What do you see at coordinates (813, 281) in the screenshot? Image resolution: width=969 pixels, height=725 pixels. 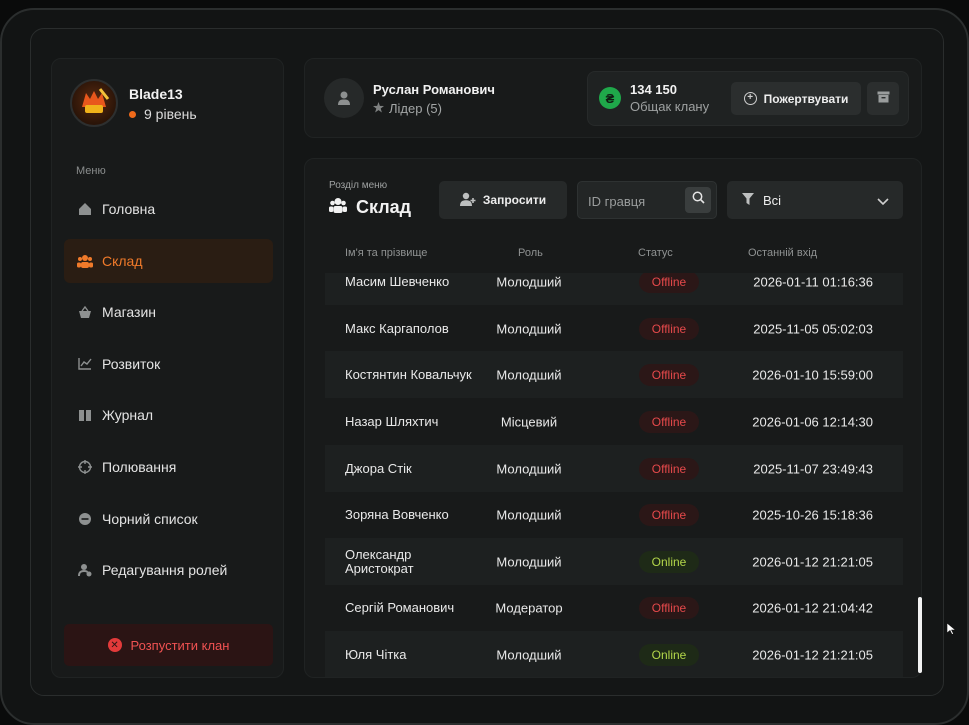 I see `member-last-login: 2026-01-11 01:16:36` at bounding box center [813, 281].